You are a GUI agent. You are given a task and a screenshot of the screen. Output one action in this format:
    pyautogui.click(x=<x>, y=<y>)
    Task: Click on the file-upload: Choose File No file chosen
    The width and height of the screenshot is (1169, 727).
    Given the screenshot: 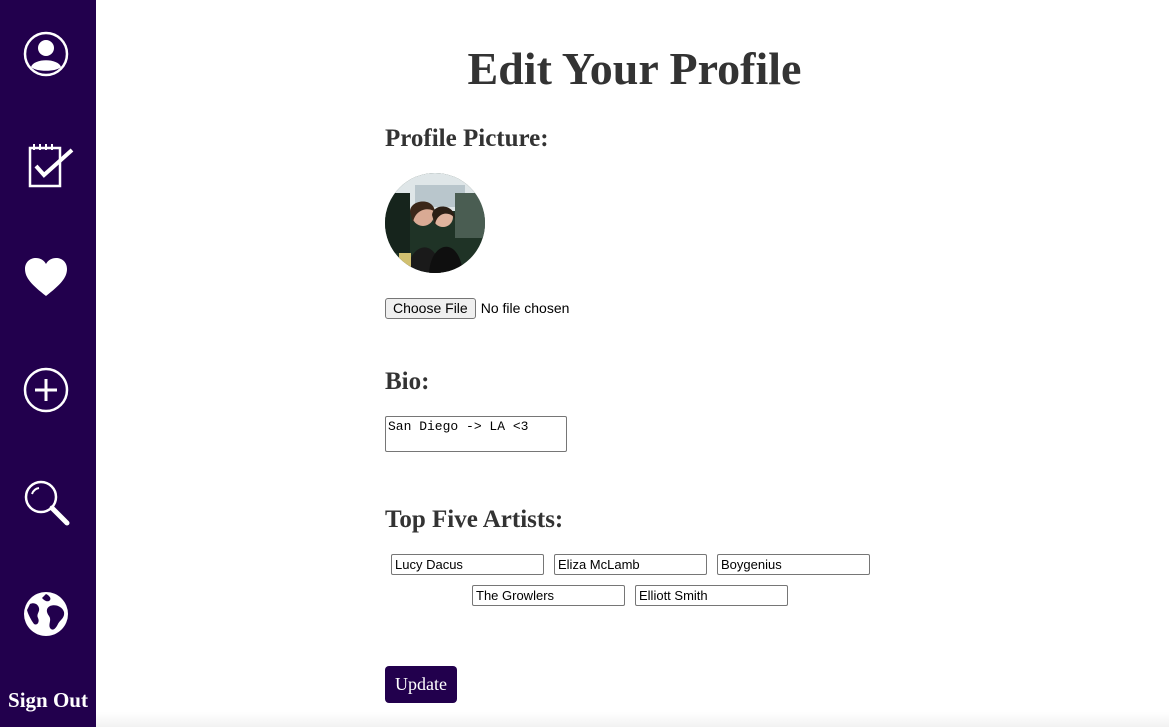 What is the action you would take?
    pyautogui.click(x=477, y=308)
    